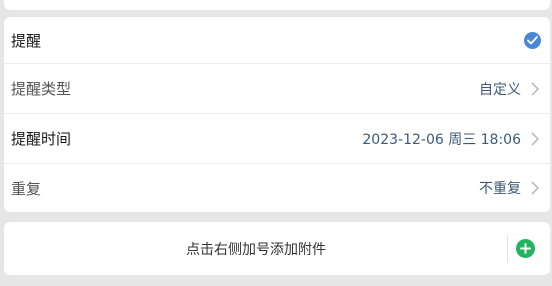  Describe the element at coordinates (441, 139) in the screenshot. I see `reminder-time-value: 2023-12-06 周三 18:06` at that location.